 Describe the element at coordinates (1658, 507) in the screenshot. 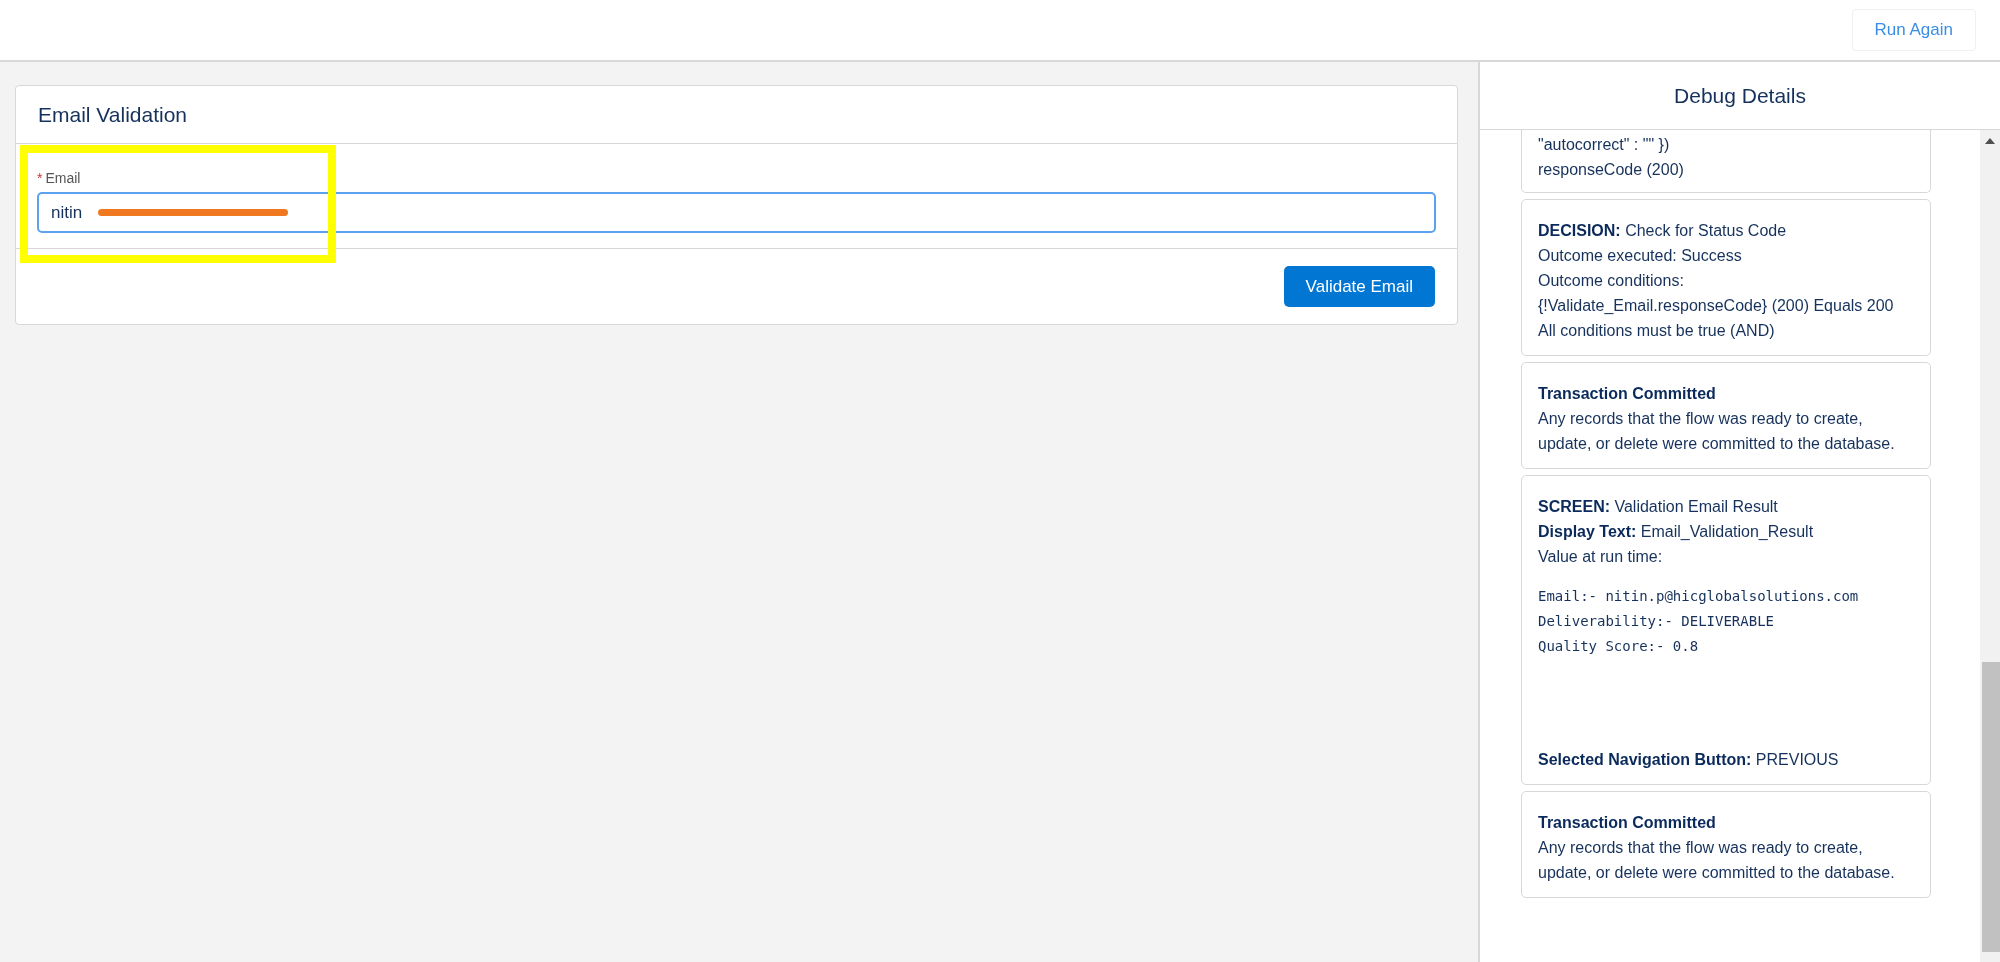

I see `detail-line: SCREEN: Validation Email Result` at that location.